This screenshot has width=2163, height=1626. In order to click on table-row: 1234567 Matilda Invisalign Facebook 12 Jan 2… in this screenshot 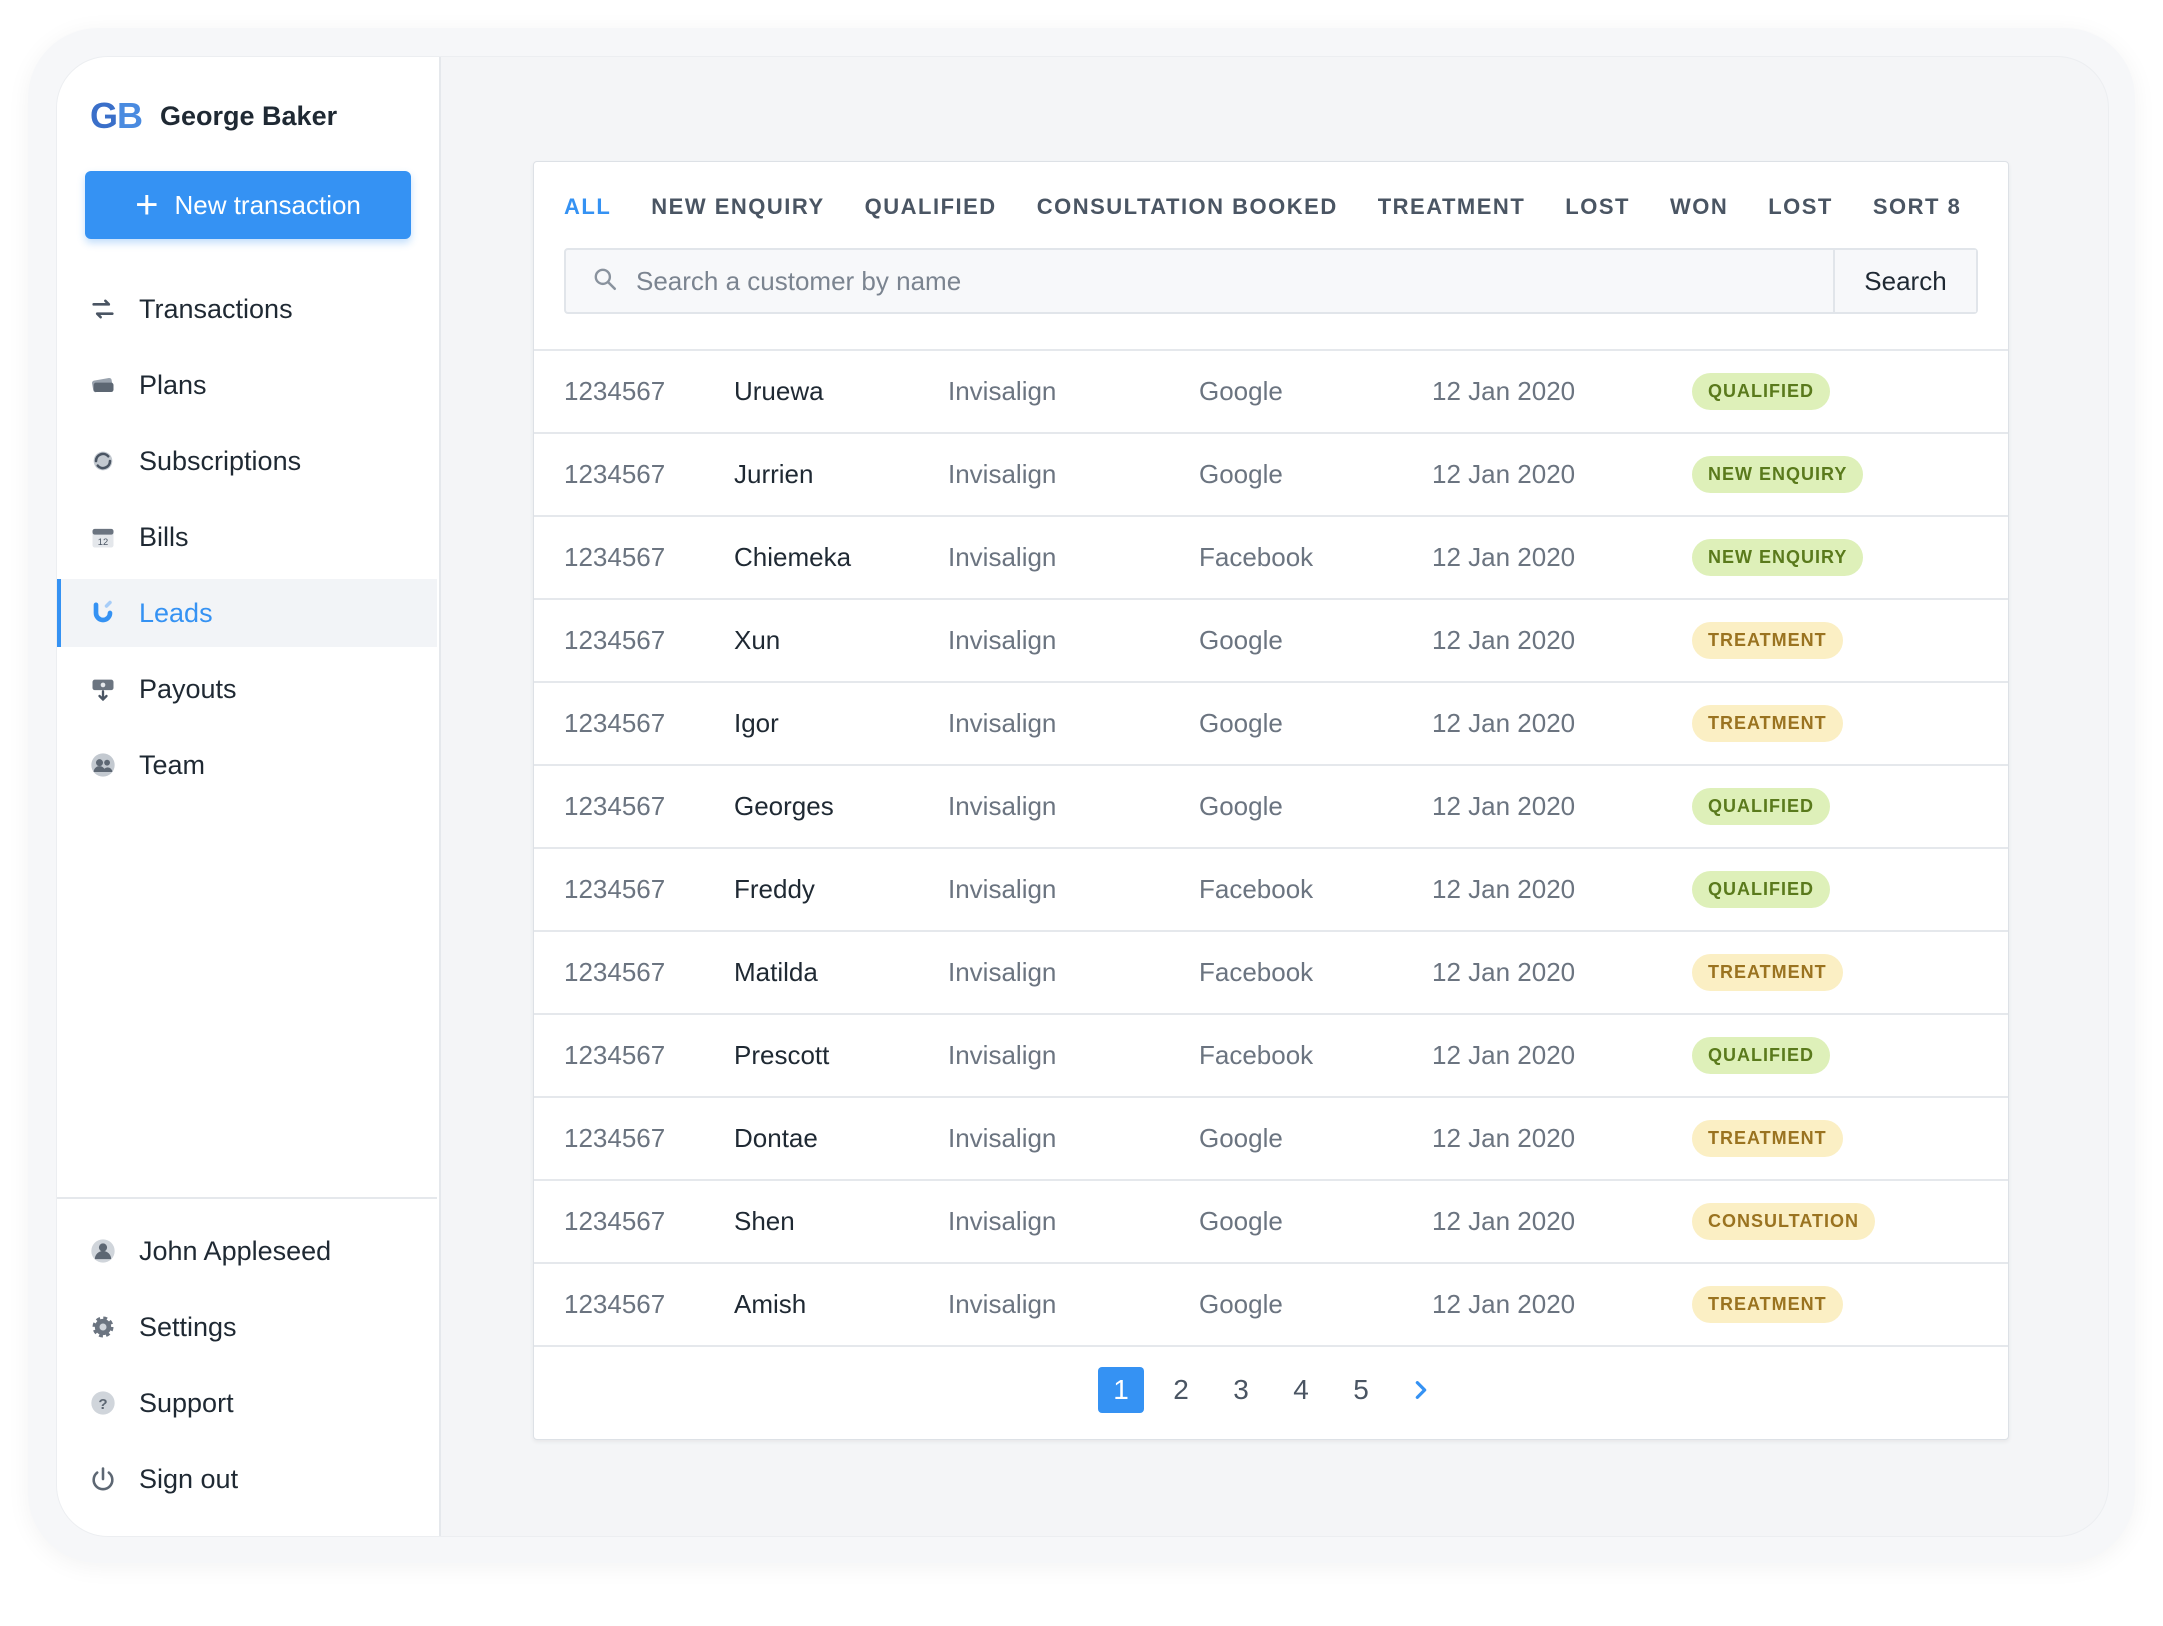, I will do `click(1271, 973)`.